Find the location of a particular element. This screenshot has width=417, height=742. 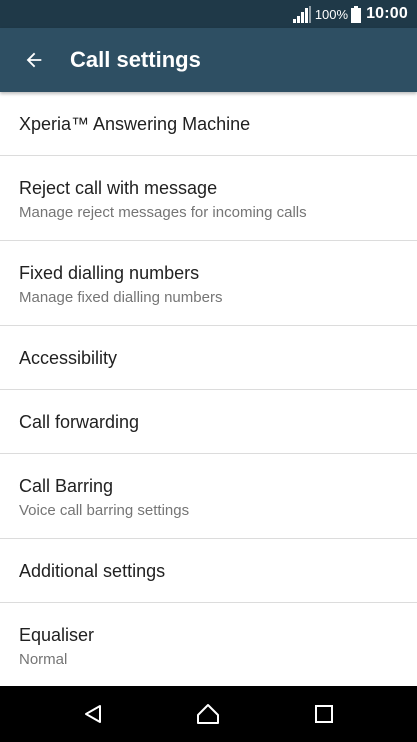

setting-title: Call Barring is located at coordinates (66, 486).